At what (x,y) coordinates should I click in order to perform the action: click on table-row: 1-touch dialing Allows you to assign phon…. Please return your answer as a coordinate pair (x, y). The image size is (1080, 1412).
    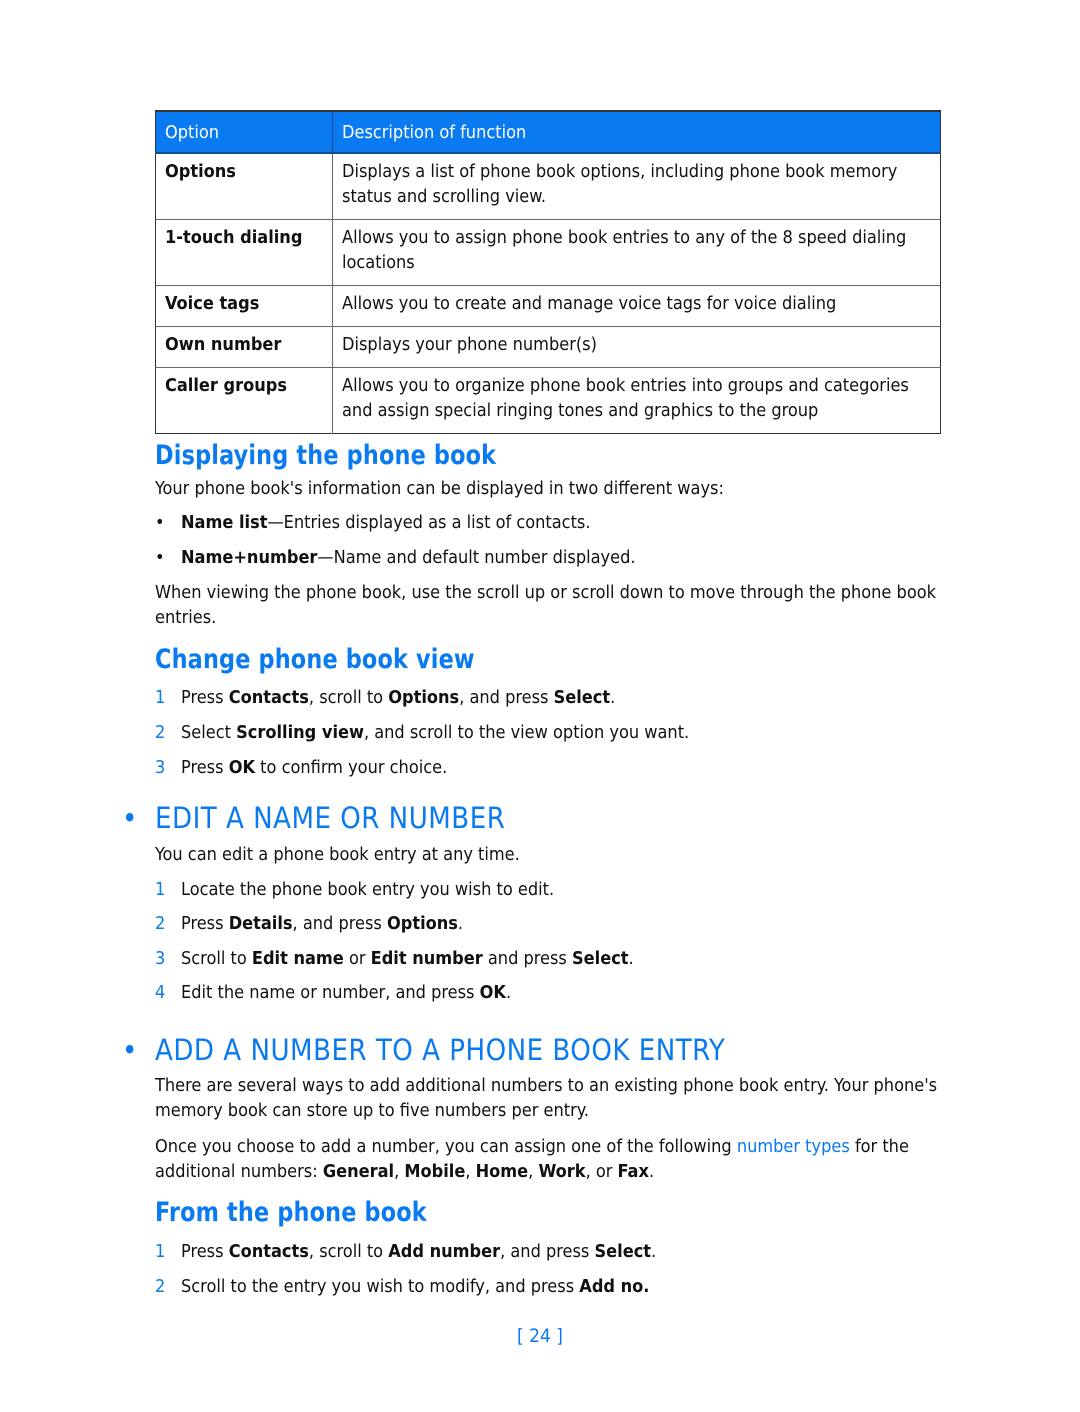
    Looking at the image, I should click on (548, 252).